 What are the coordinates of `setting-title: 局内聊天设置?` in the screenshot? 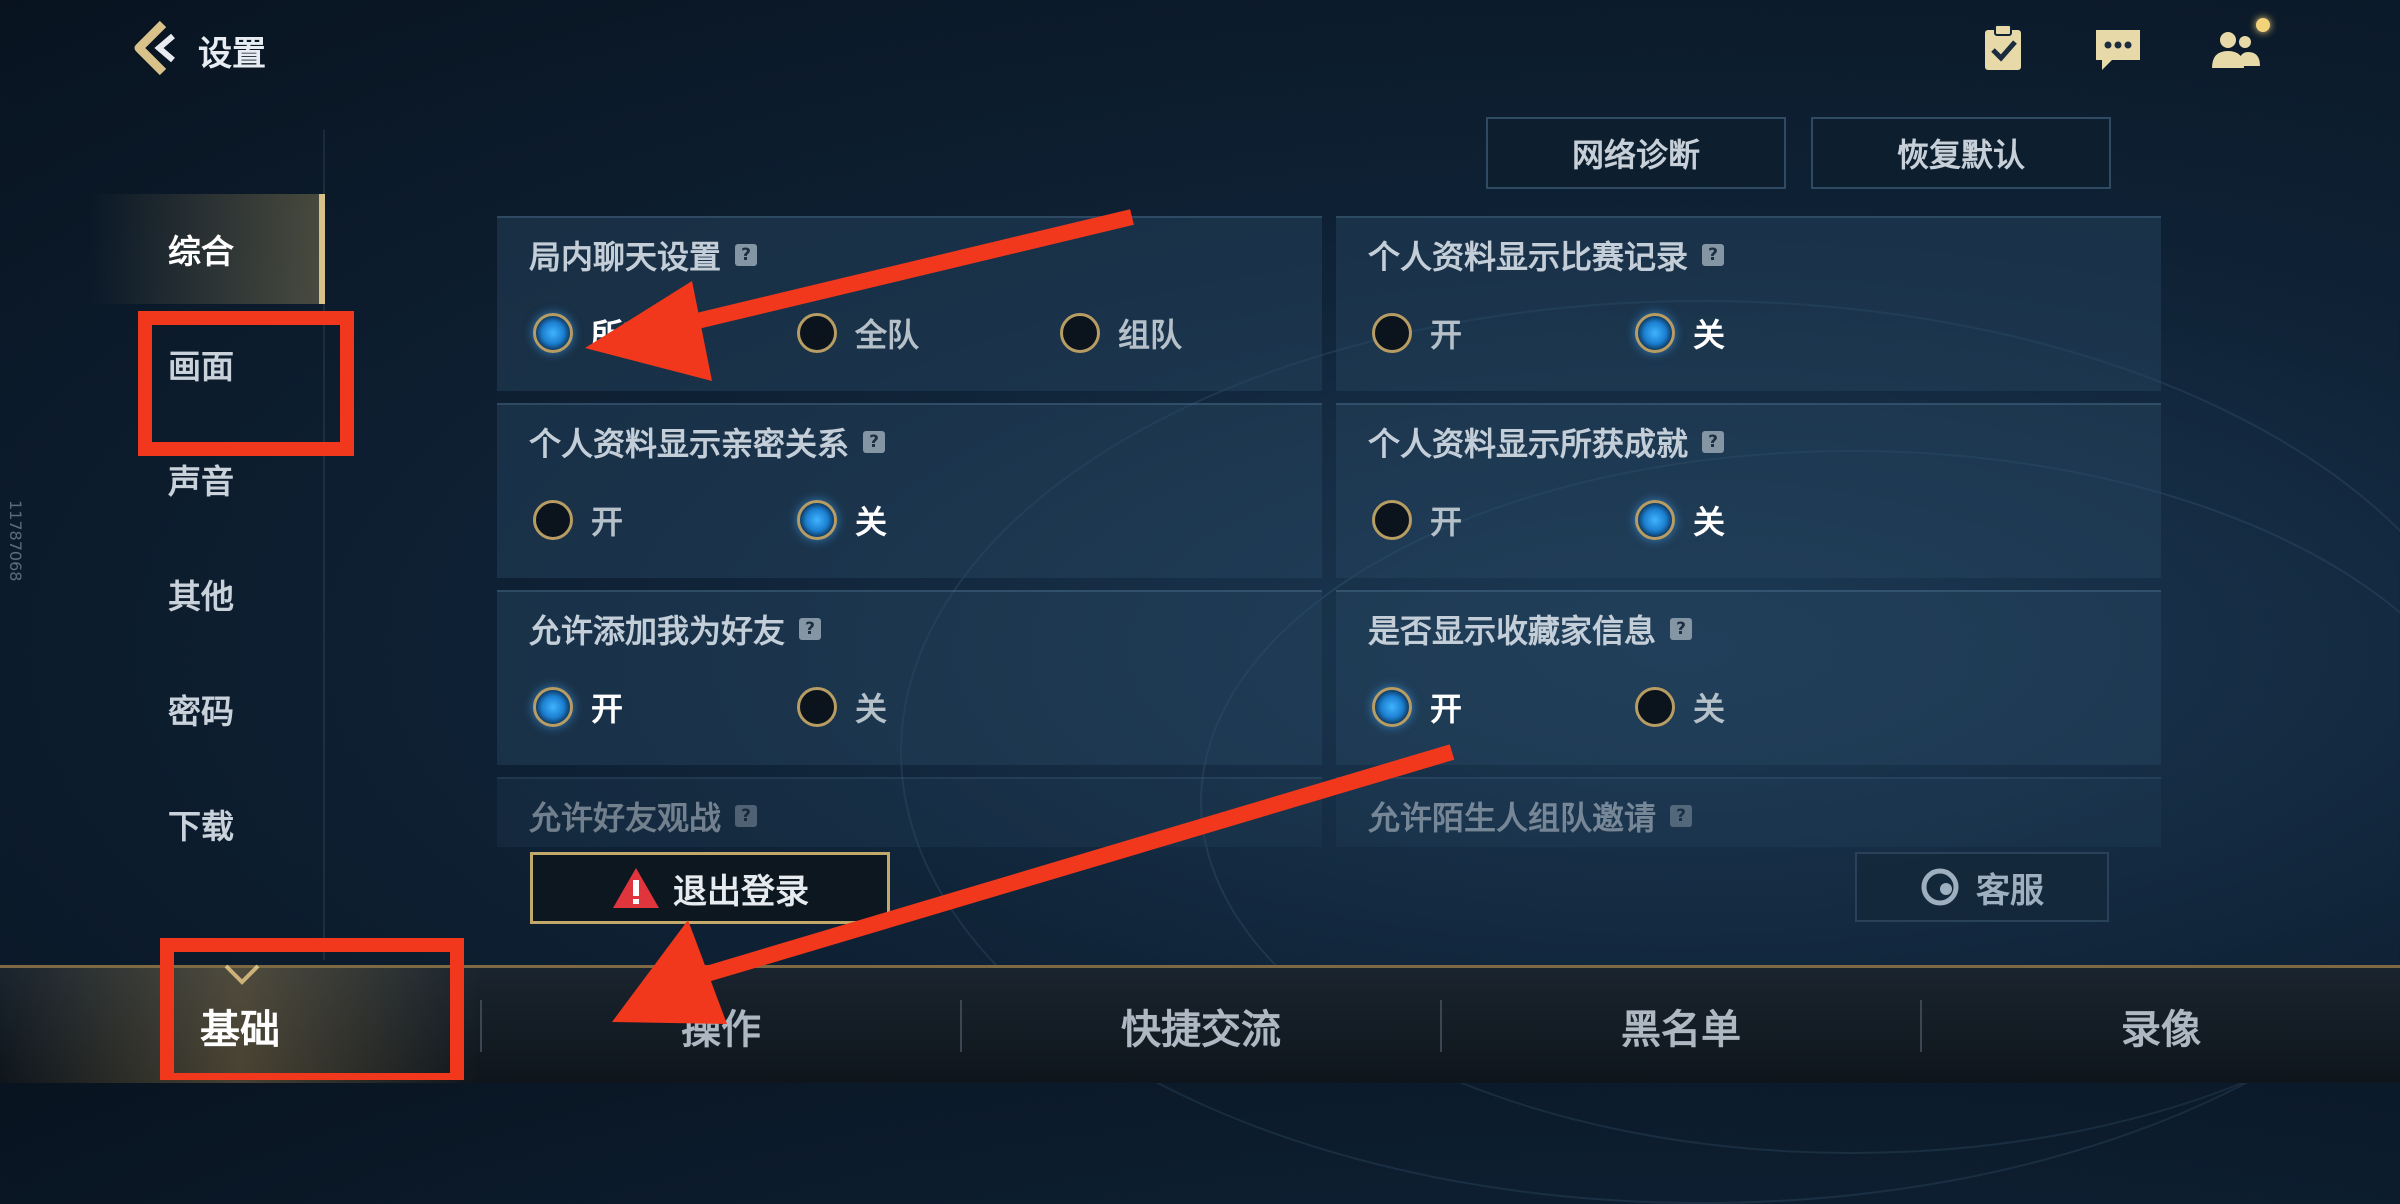 It's located at (643, 255).